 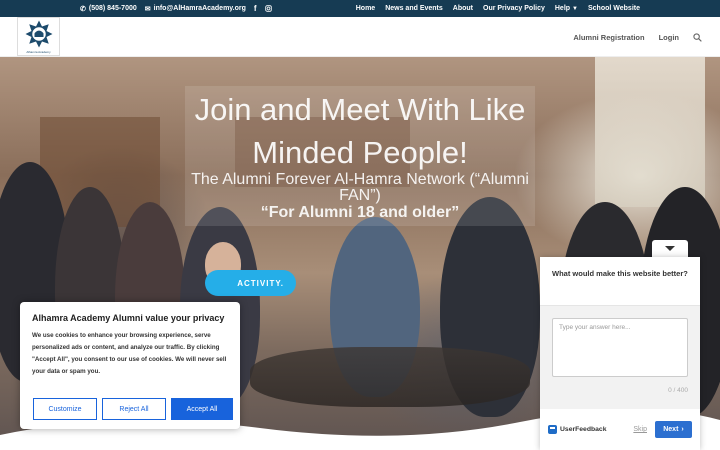 What do you see at coordinates (360, 212) in the screenshot?
I see `hero-age-note: “For Alumni 18 and older”` at bounding box center [360, 212].